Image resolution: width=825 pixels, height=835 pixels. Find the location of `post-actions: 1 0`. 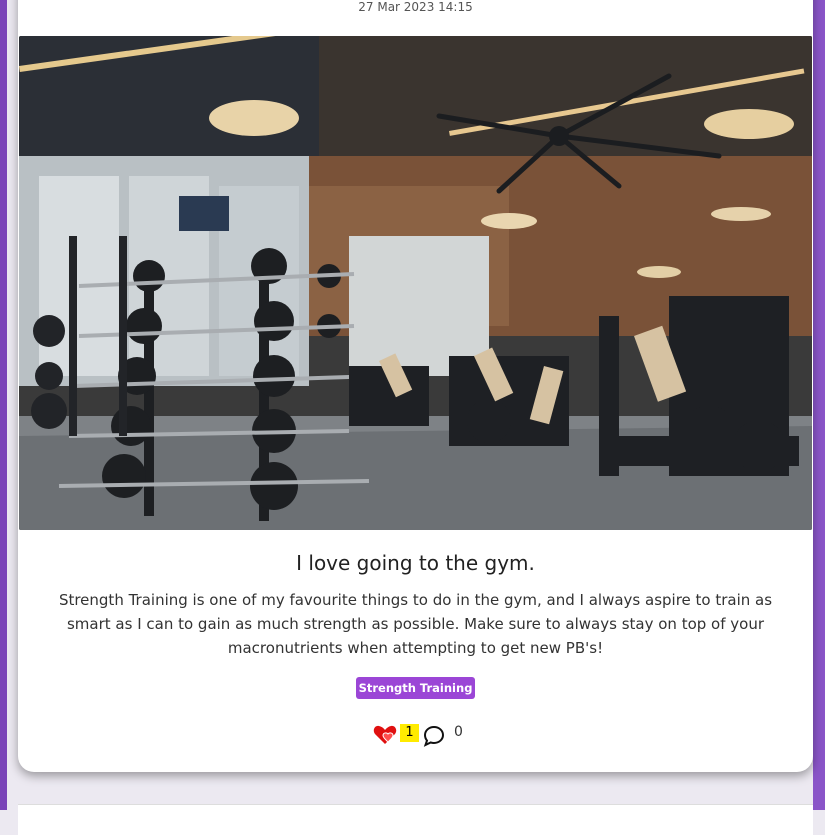

post-actions: 1 0 is located at coordinates (415, 735).